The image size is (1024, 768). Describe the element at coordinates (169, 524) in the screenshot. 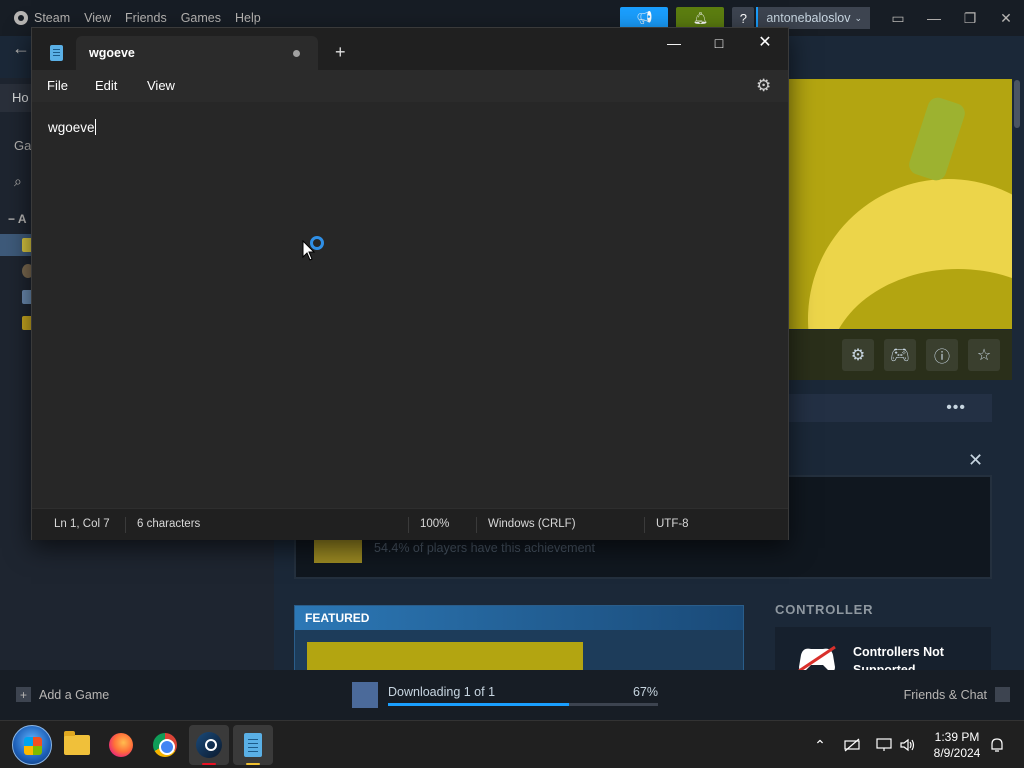

I see `status-characters: 6 characters` at that location.